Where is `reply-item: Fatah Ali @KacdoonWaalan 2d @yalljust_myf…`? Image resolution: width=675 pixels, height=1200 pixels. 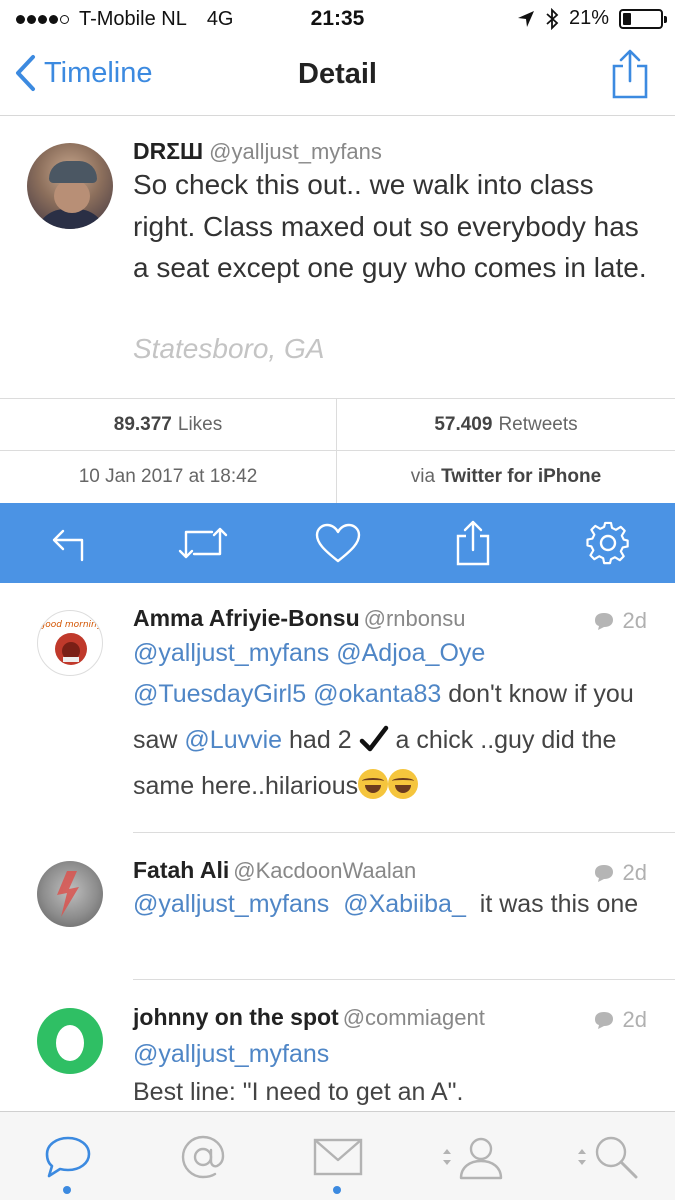
reply-item: Fatah Ali @KacdoonWaalan 2d @yalljust_myf… is located at coordinates (337, 906).